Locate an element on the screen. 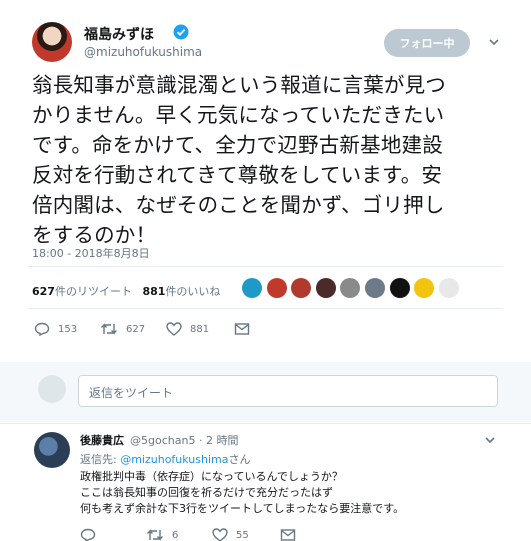  reply-action: 153 is located at coordinates (55, 329).